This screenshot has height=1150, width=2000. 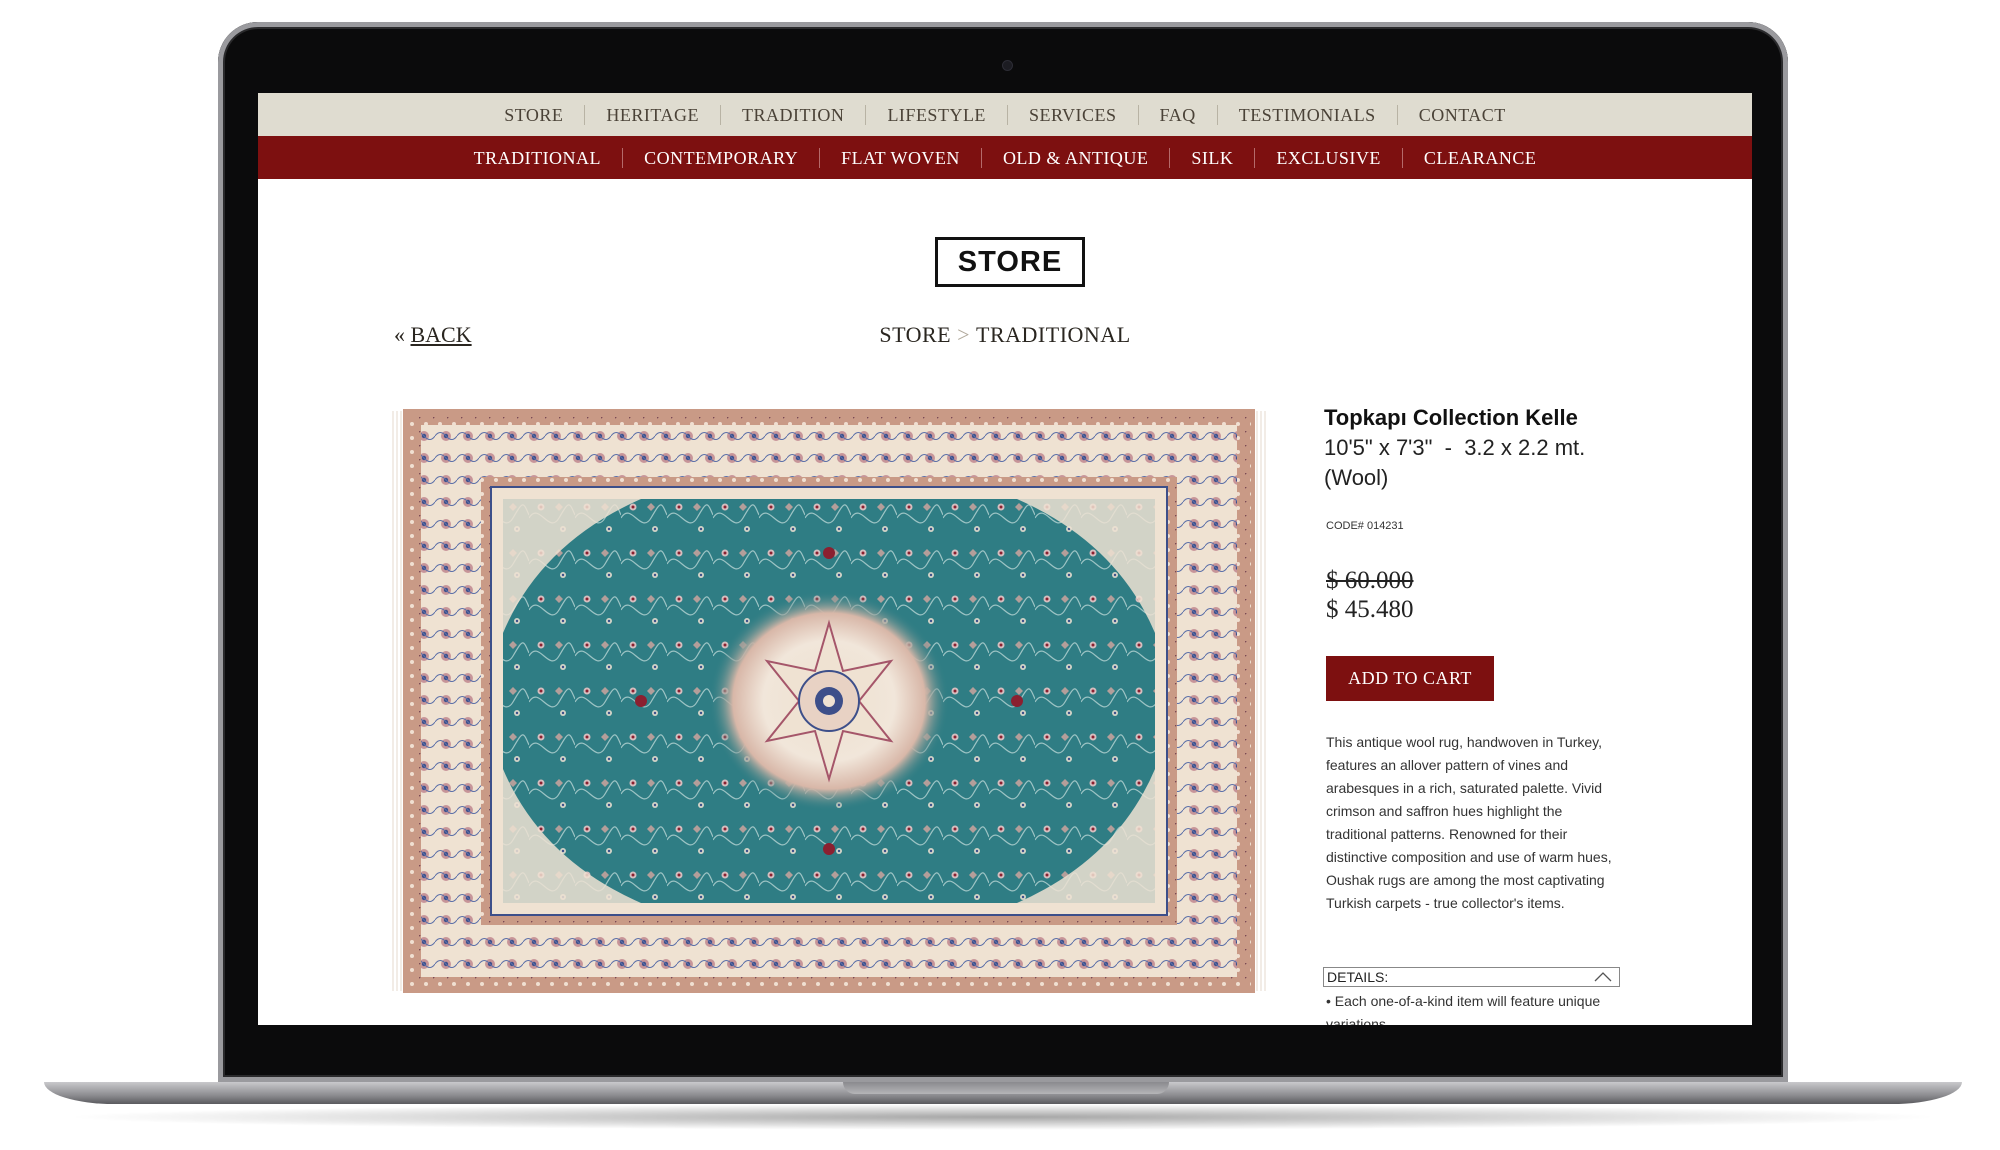 I want to click on nav-item-faq: FAQ, so click(x=1177, y=114).